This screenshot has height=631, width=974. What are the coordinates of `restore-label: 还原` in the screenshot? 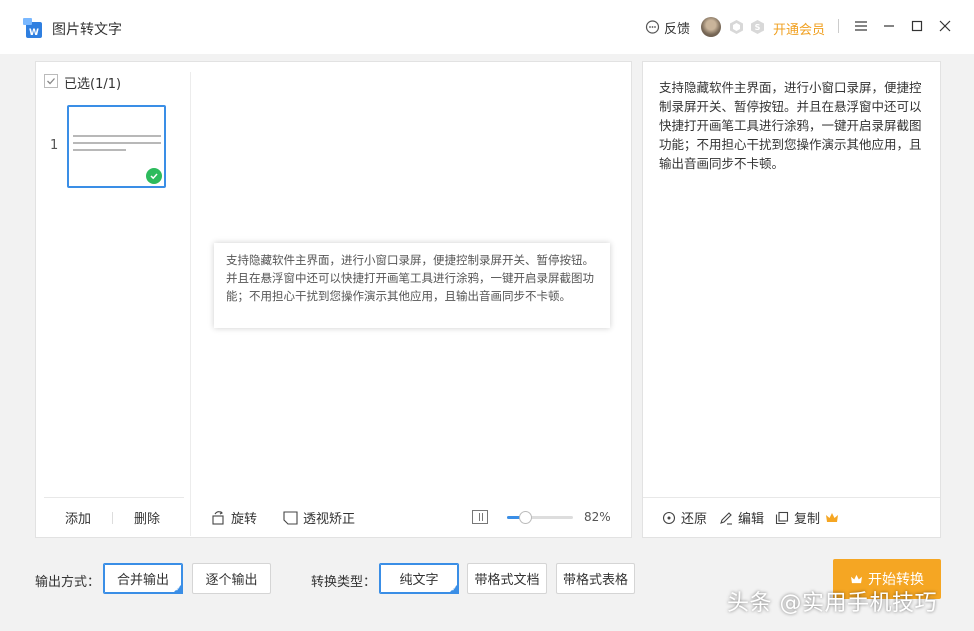 It's located at (694, 519).